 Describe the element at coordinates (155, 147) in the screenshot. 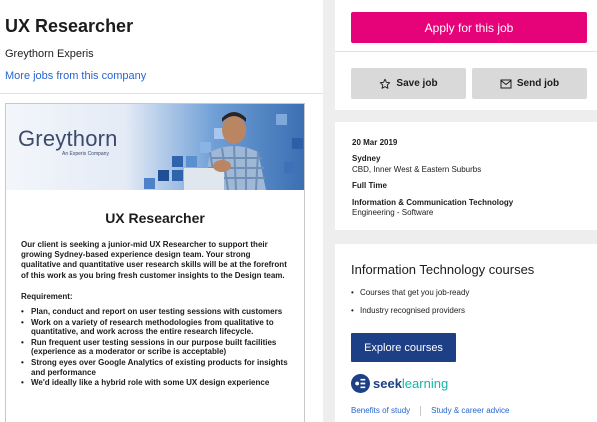

I see `advert-banner: Greythorn An Experis Company` at that location.